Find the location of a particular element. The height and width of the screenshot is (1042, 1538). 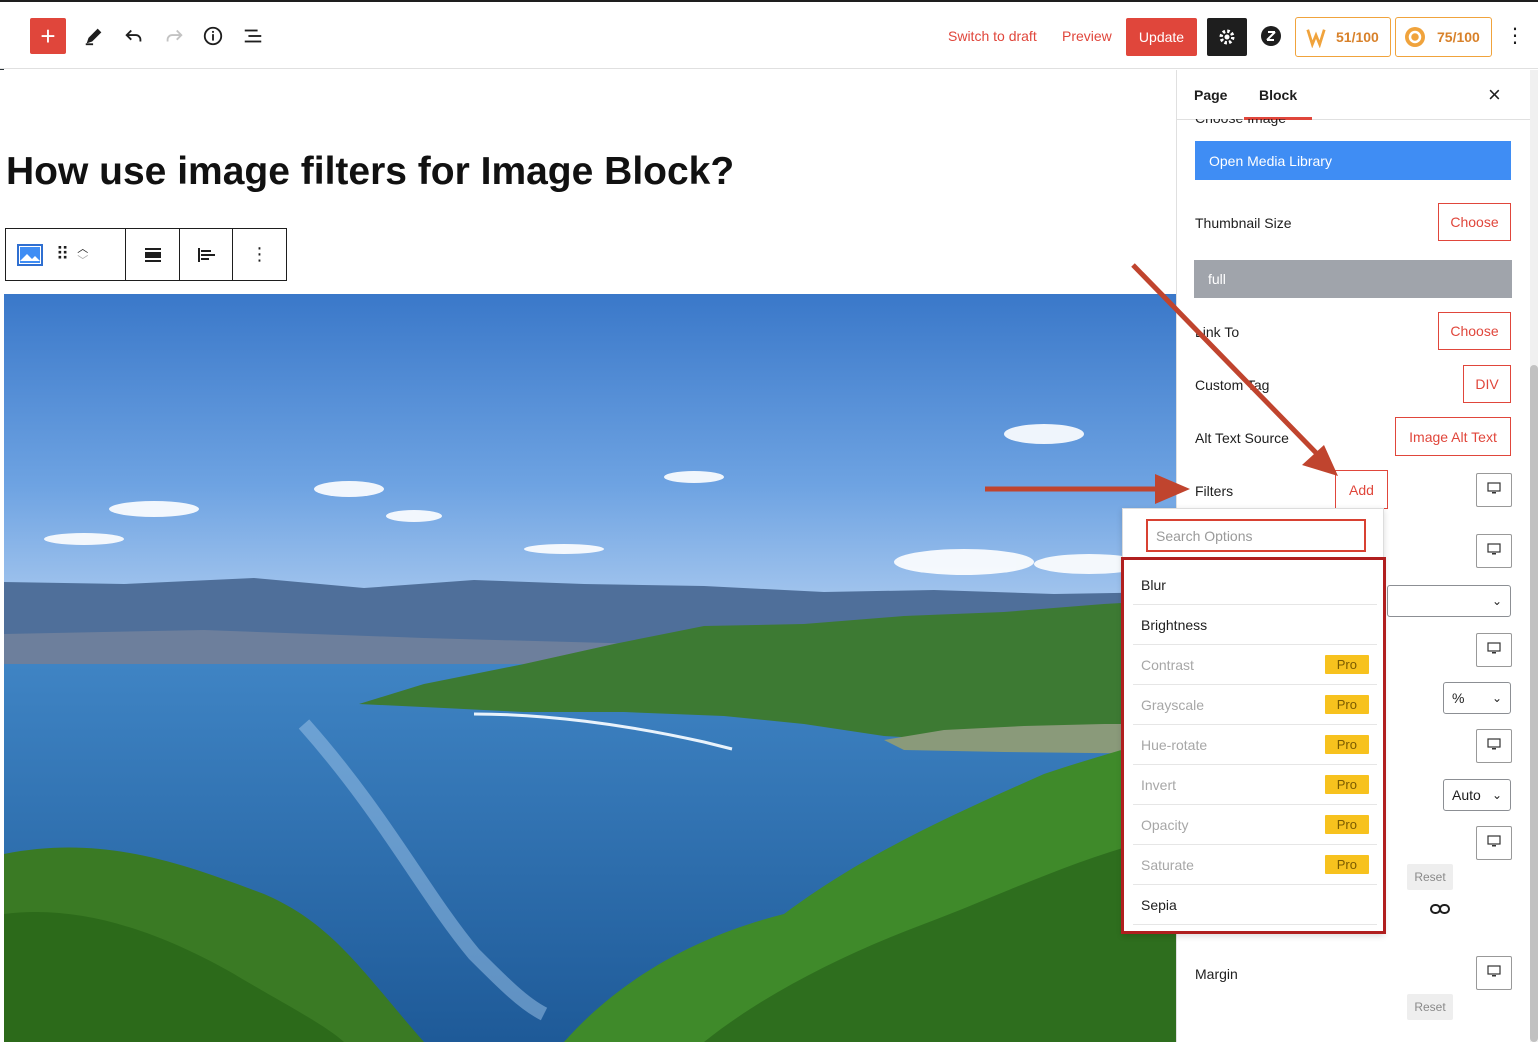

pencil-icon is located at coordinates (93, 37).